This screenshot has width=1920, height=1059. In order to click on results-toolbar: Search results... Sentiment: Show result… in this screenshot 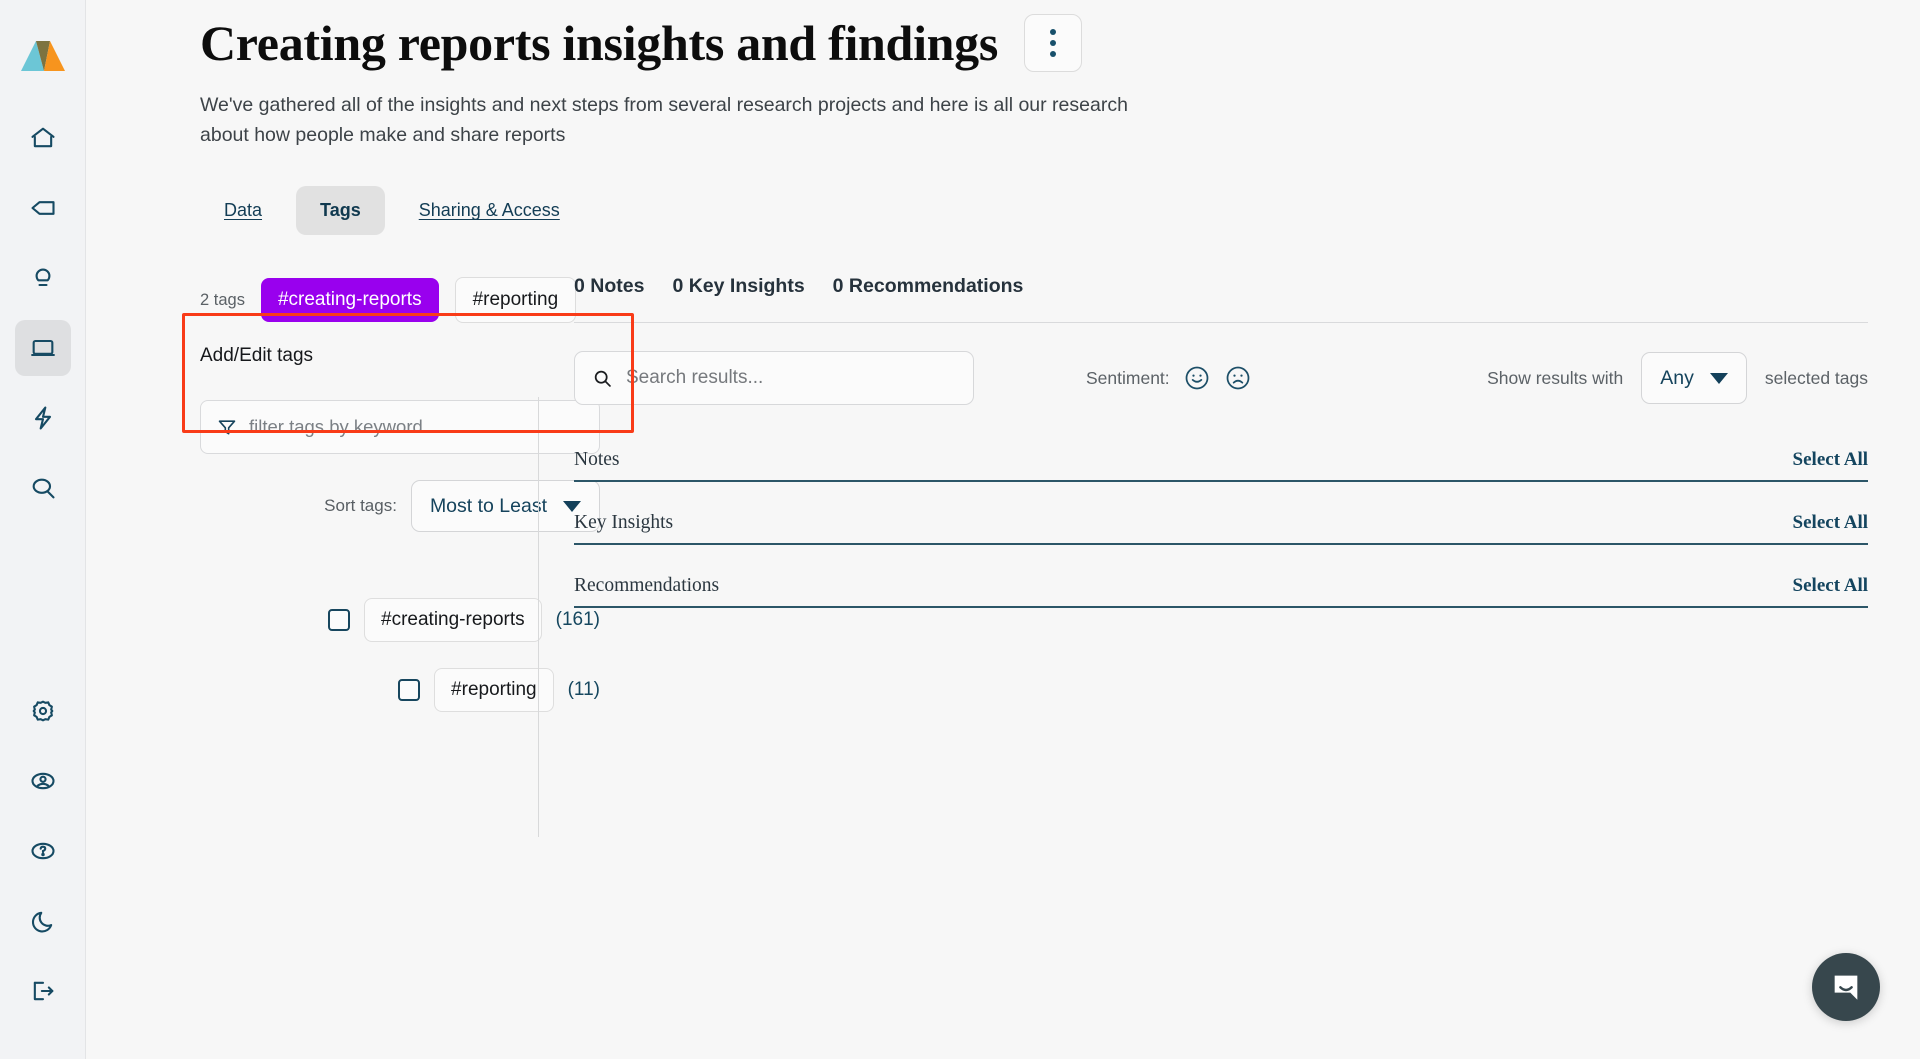, I will do `click(1221, 378)`.